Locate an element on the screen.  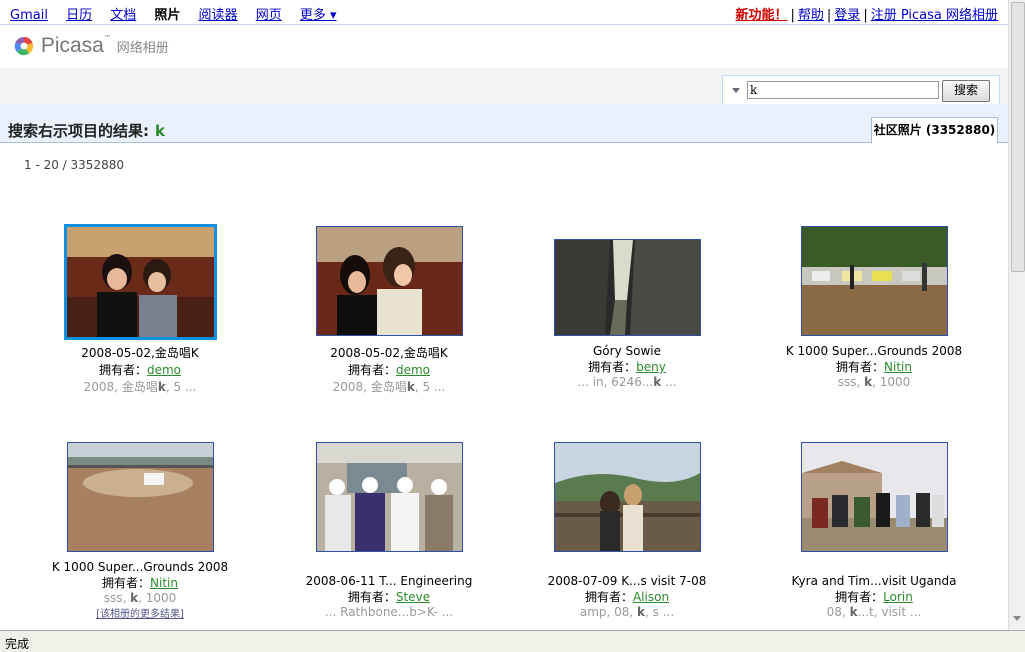
search-input is located at coordinates (843, 90).